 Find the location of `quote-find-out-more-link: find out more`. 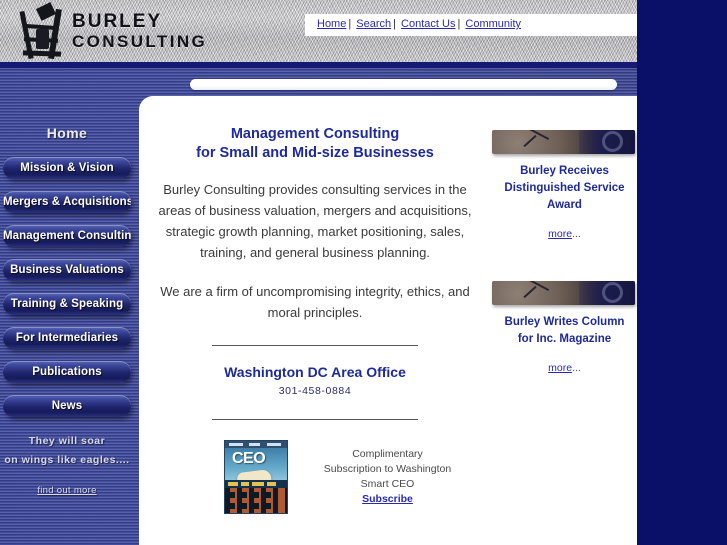

quote-find-out-more-link: find out more is located at coordinates (67, 490).